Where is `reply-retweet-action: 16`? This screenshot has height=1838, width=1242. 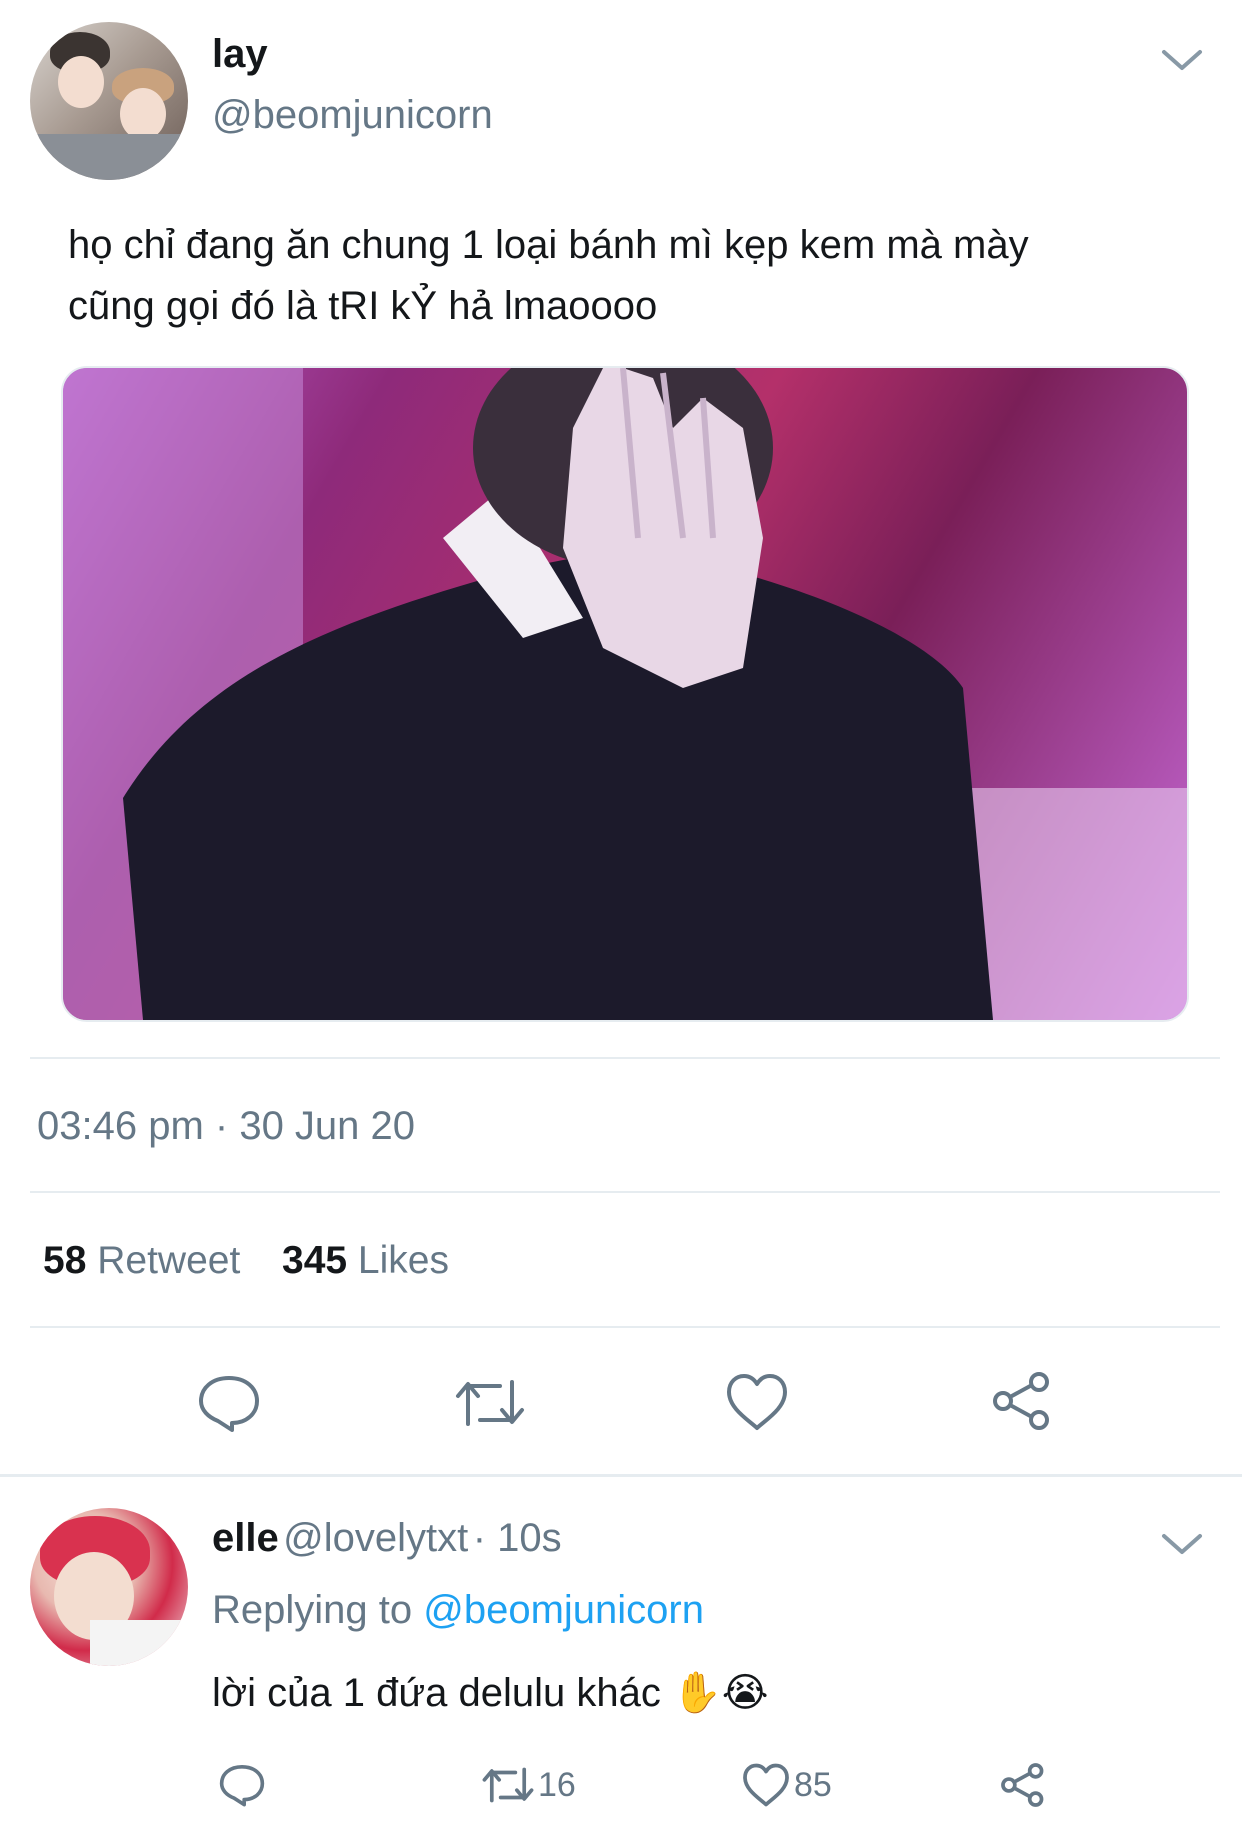
reply-retweet-action: 16 is located at coordinates (528, 1785).